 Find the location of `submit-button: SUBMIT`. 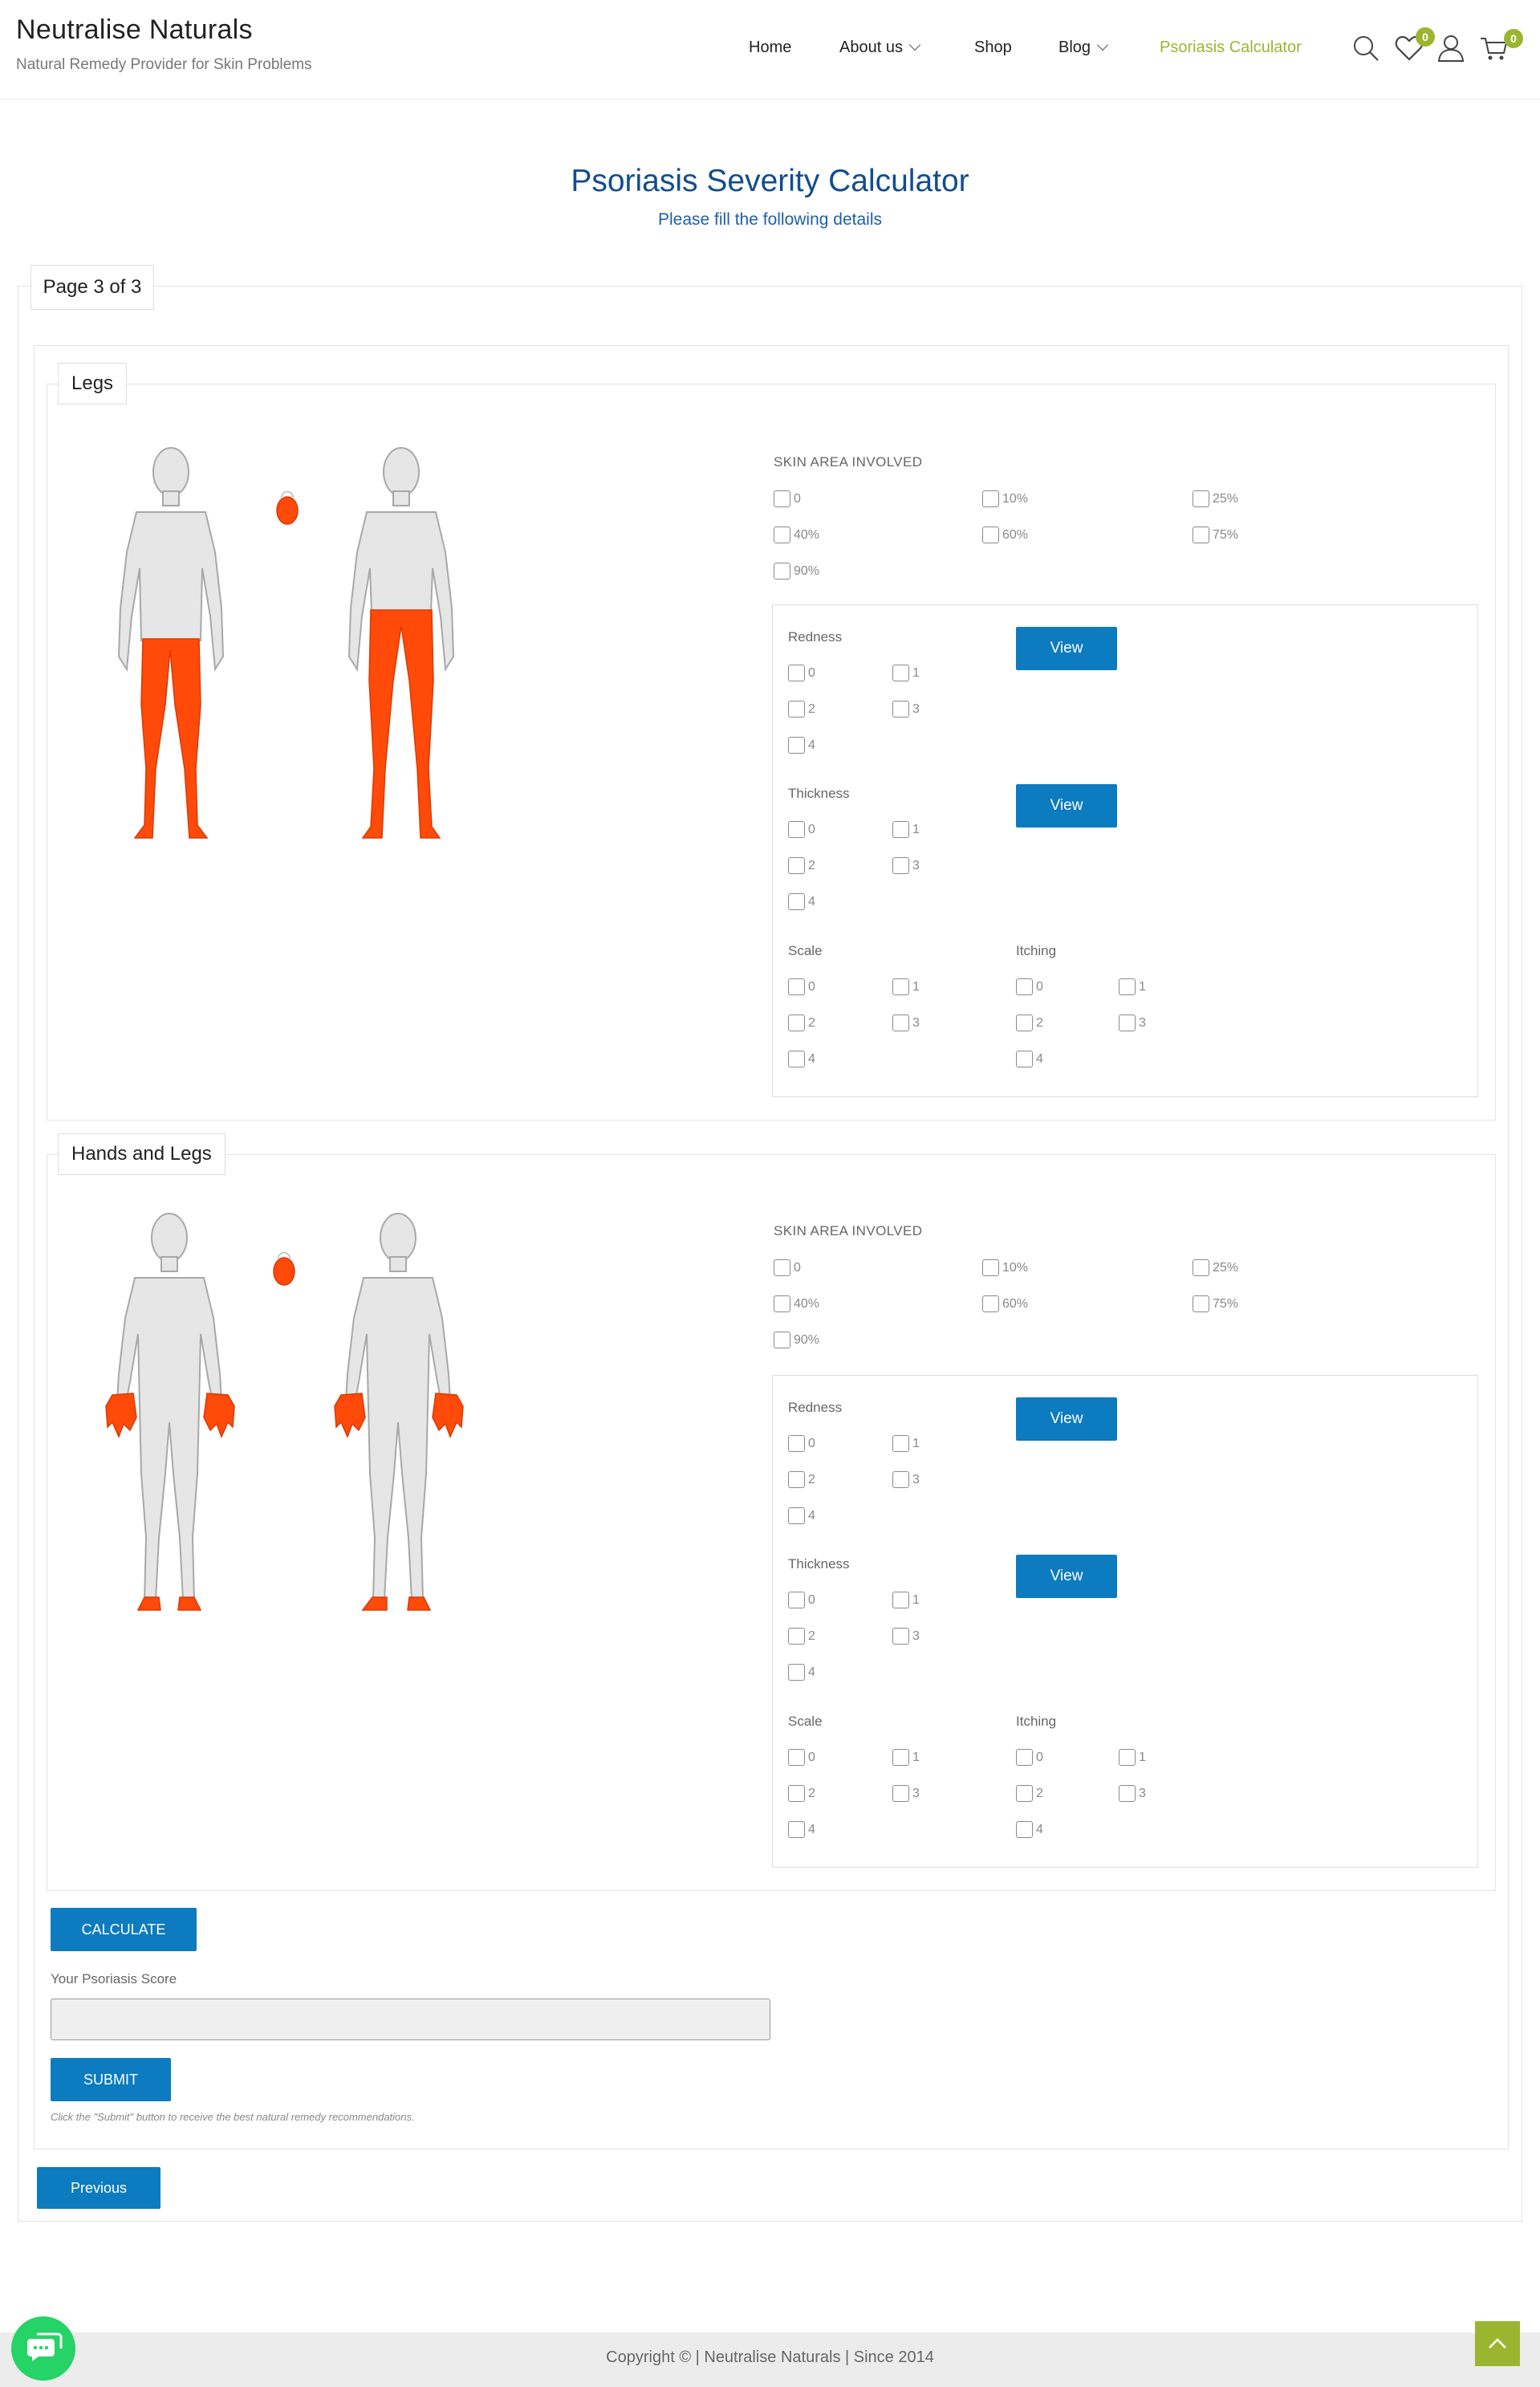

submit-button: SUBMIT is located at coordinates (111, 2079).